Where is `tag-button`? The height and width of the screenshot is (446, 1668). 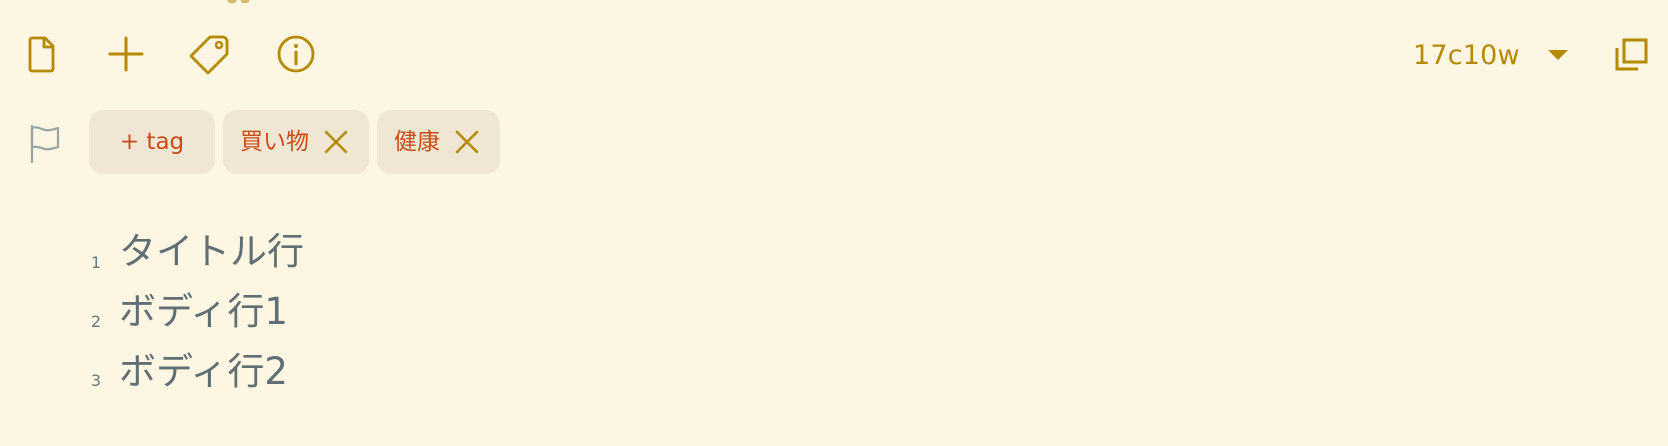
tag-button is located at coordinates (210, 54).